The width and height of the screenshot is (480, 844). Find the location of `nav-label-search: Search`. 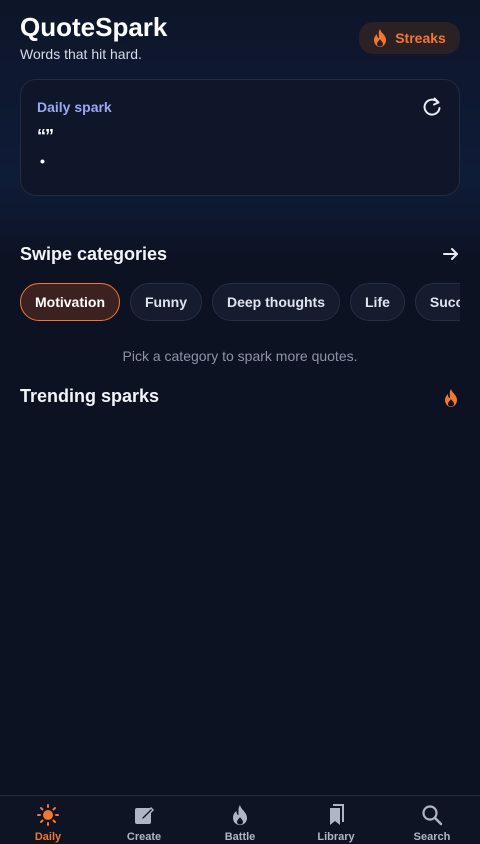

nav-label-search: Search is located at coordinates (432, 837).